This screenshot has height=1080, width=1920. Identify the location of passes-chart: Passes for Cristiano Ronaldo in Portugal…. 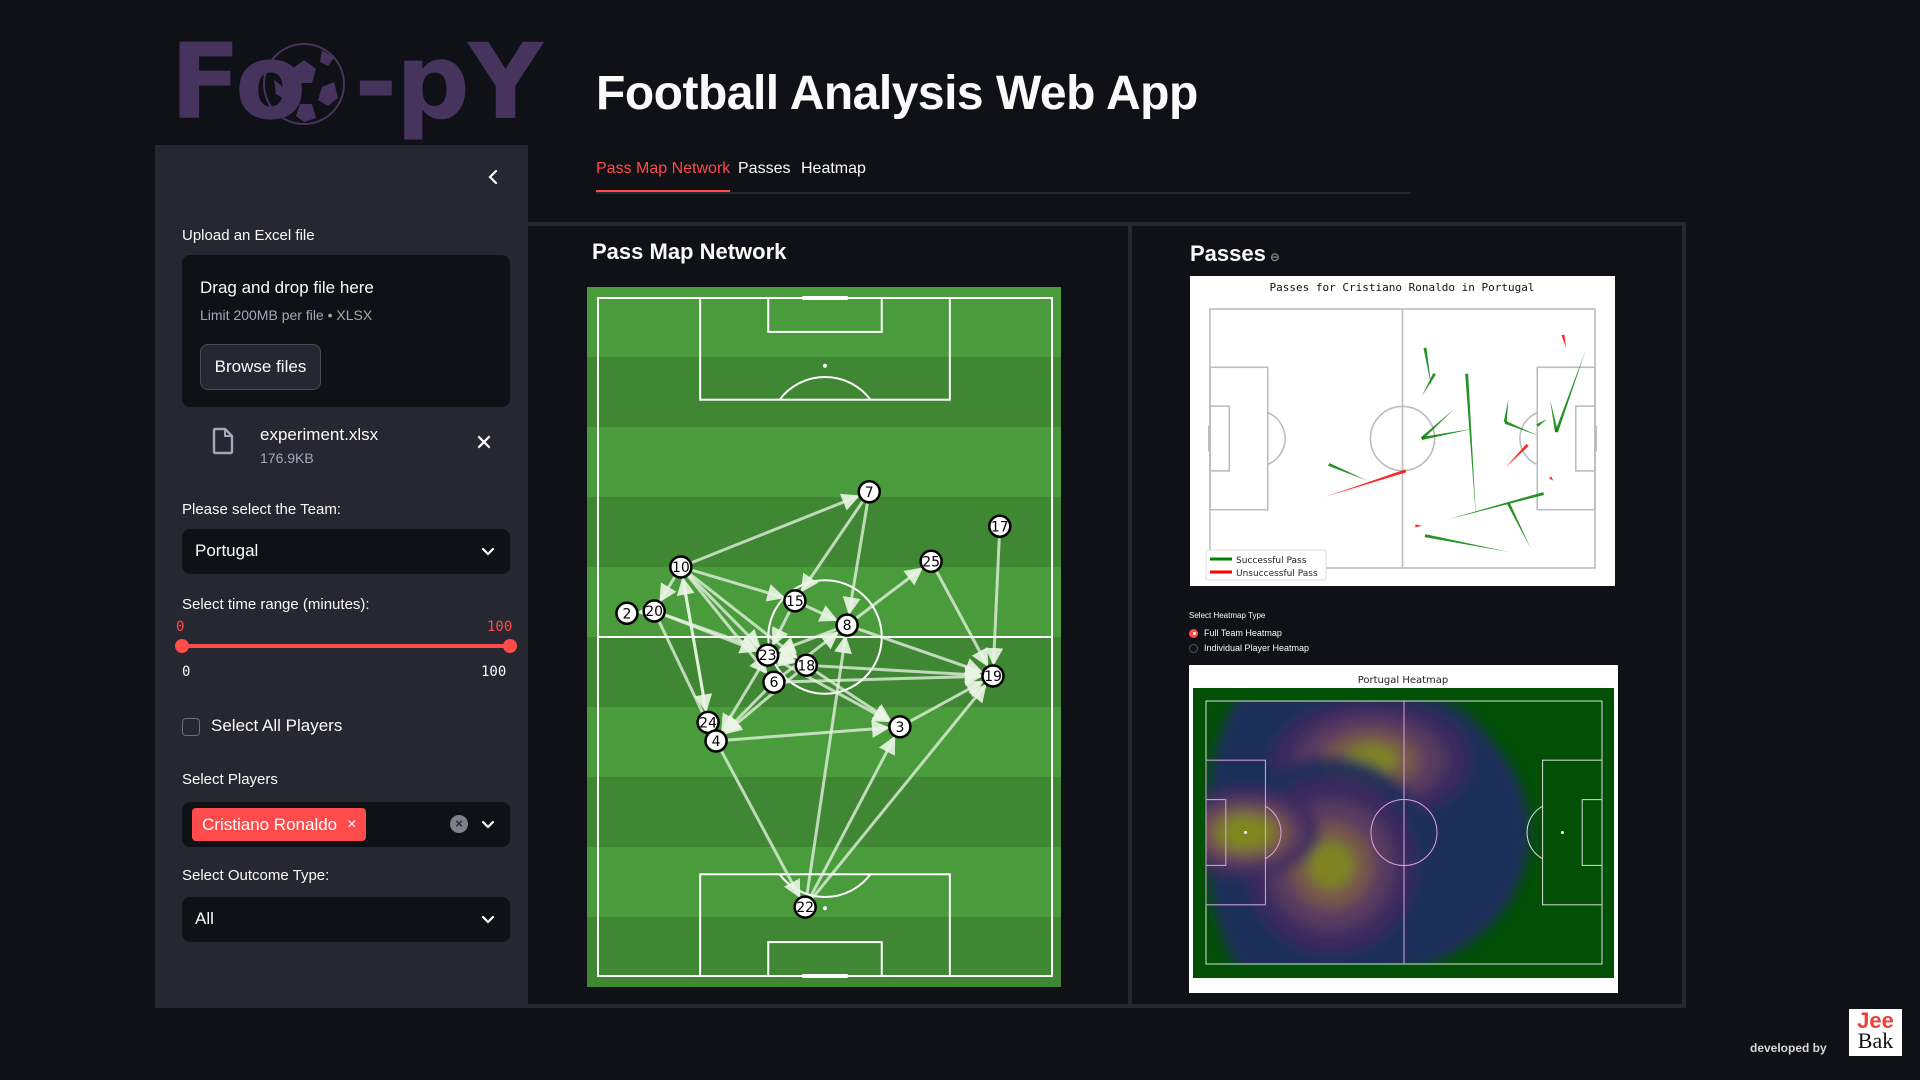
(1402, 431).